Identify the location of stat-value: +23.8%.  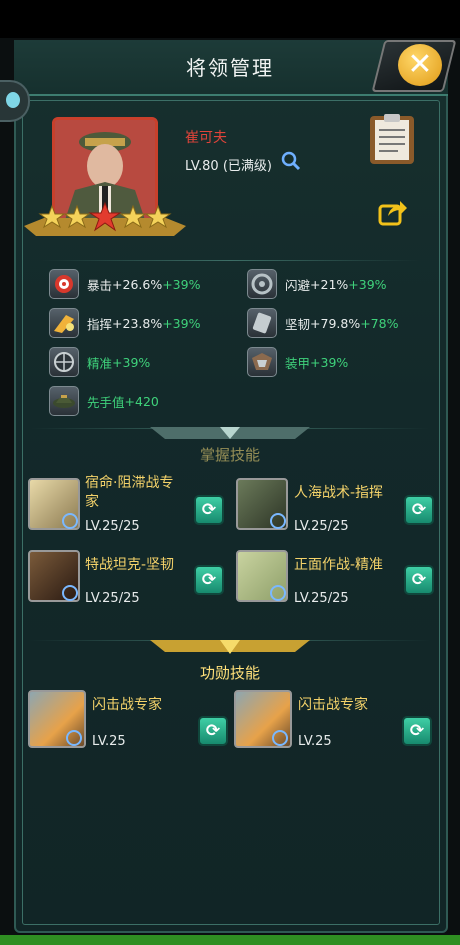
(137, 323).